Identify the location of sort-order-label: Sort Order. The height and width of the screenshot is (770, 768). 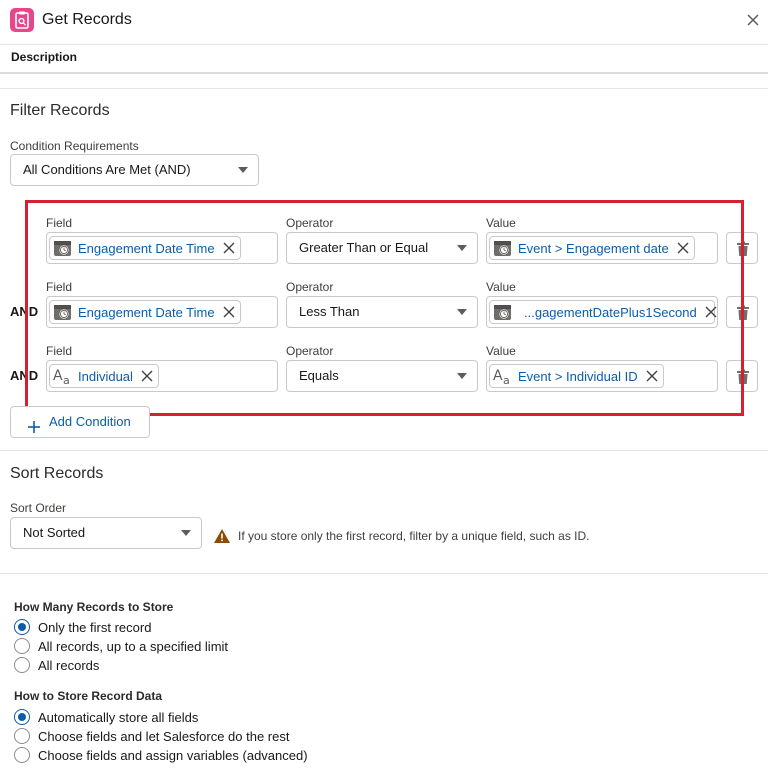
(38, 508).